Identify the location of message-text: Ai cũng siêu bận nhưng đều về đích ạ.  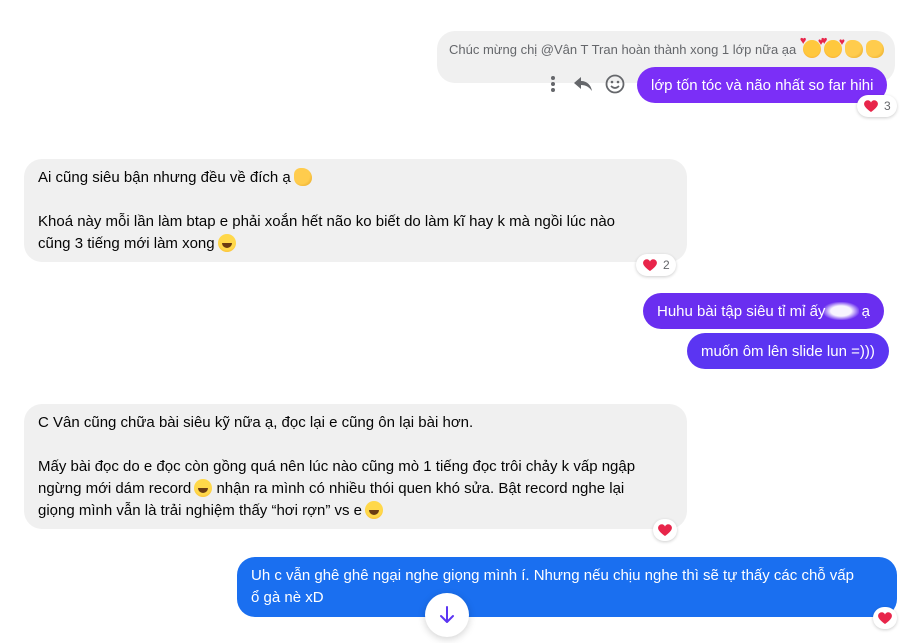
(164, 177).